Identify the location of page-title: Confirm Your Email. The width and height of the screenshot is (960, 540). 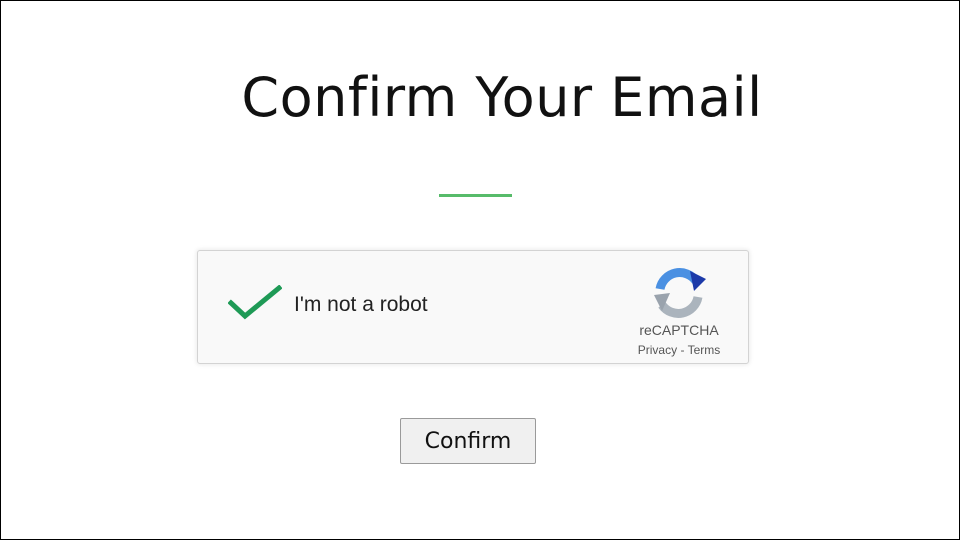
(502, 97).